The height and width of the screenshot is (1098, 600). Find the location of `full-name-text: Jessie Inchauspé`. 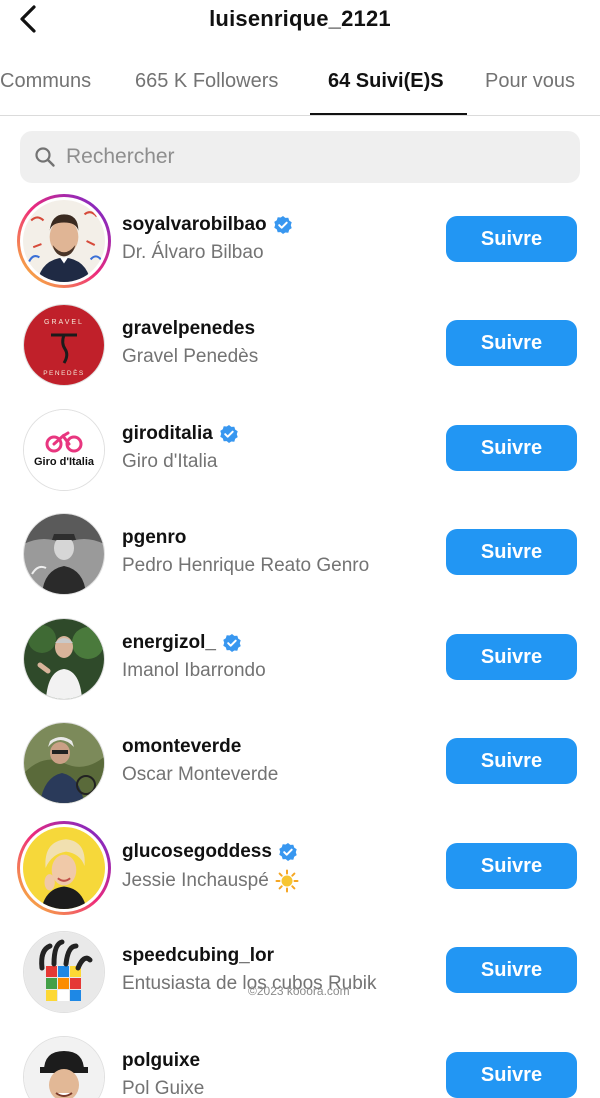

full-name-text: Jessie Inchauspé is located at coordinates (195, 880).